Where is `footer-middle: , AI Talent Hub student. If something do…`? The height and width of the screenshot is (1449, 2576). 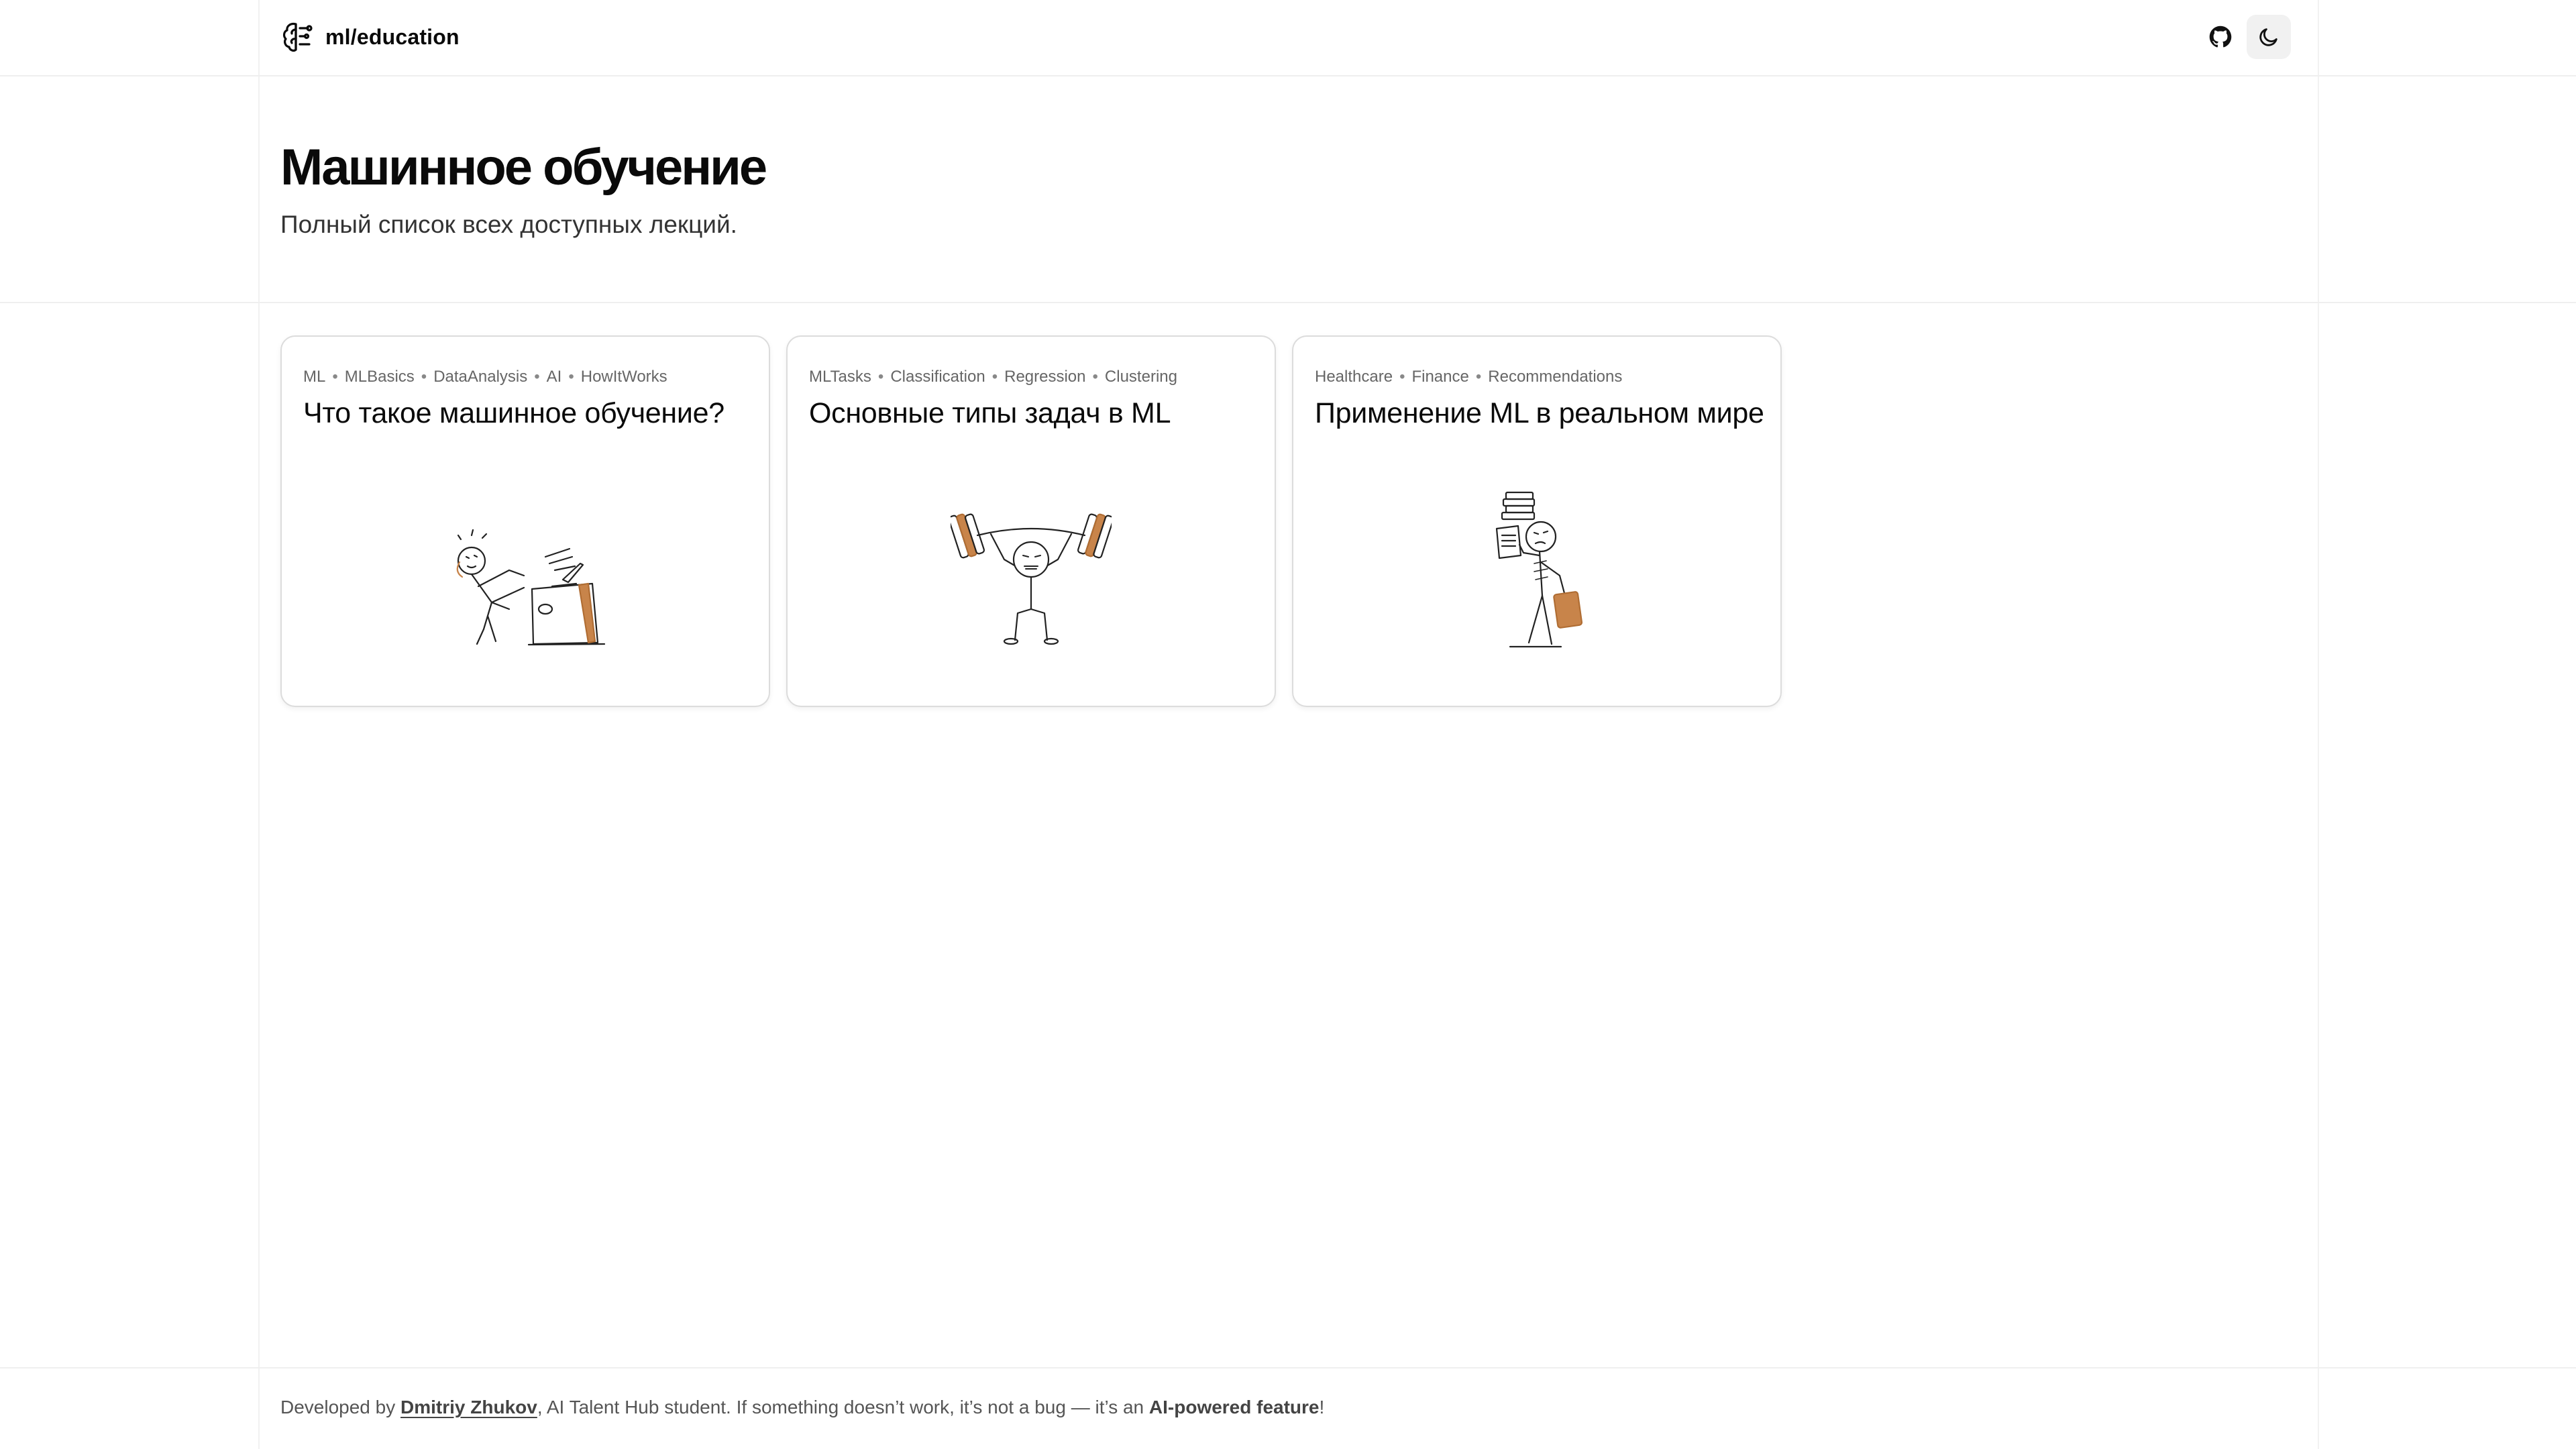 footer-middle: , AI Talent Hub student. If something do… is located at coordinates (843, 1407).